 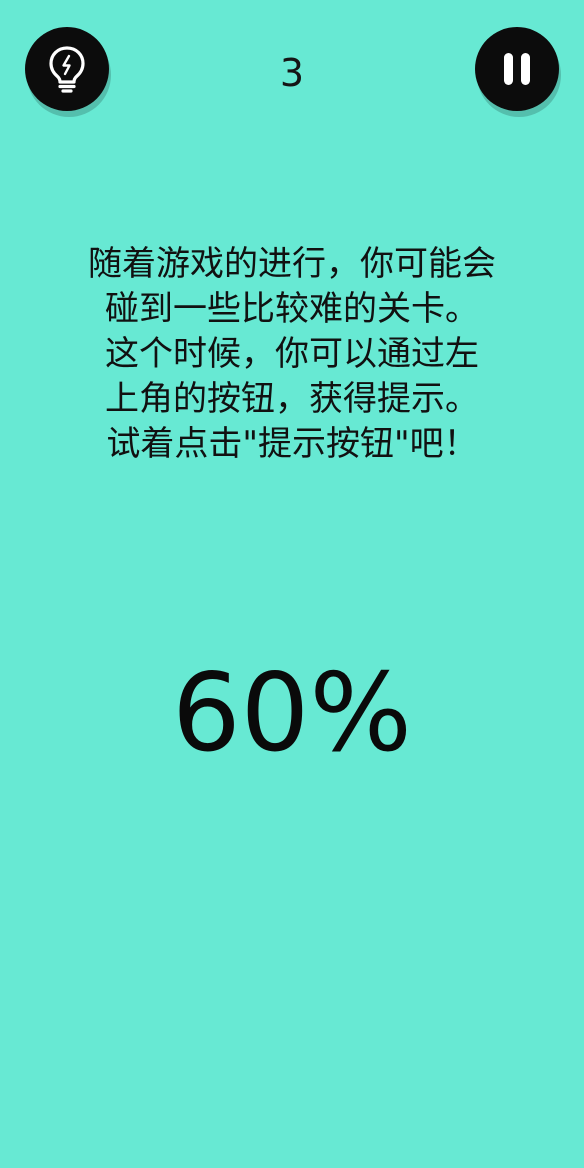 I want to click on tutorial-line: 上角的按钮，获得提示。, so click(x=292, y=399).